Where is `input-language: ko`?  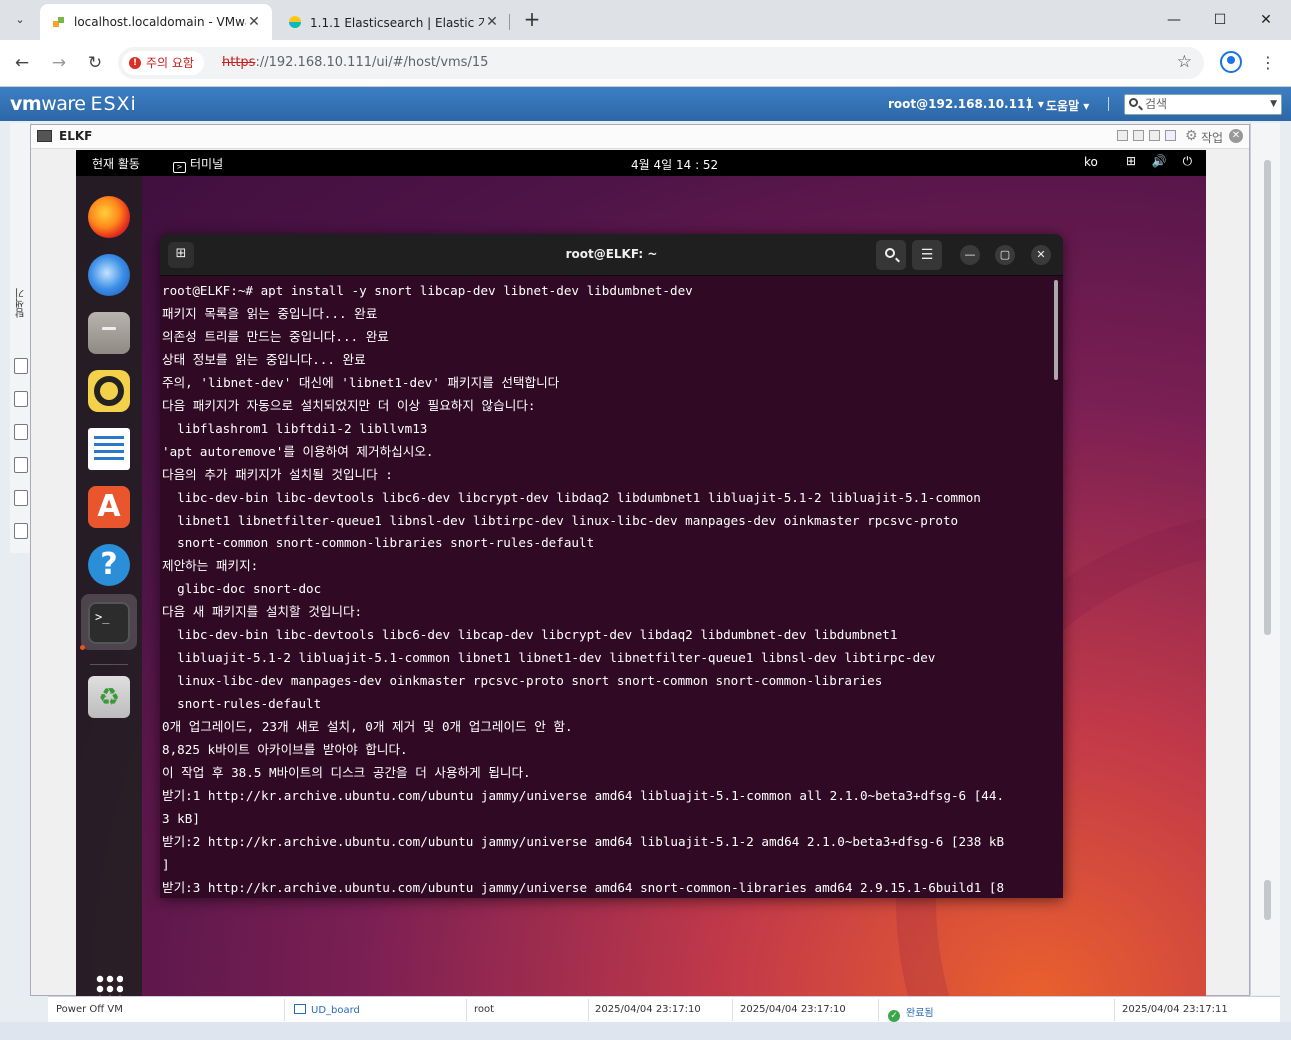 input-language: ko is located at coordinates (1091, 162).